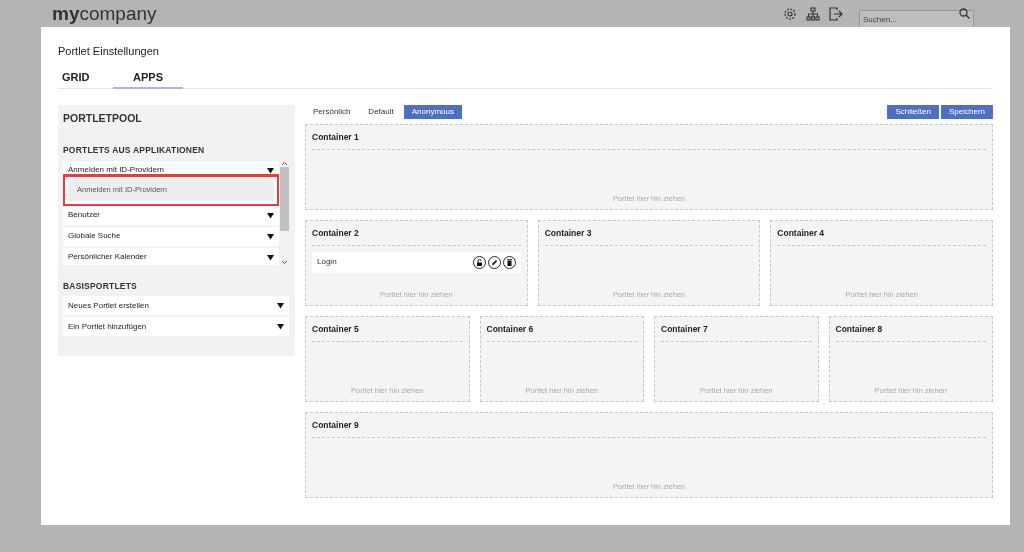 The image size is (1024, 552). I want to click on lock-icon, so click(479, 262).